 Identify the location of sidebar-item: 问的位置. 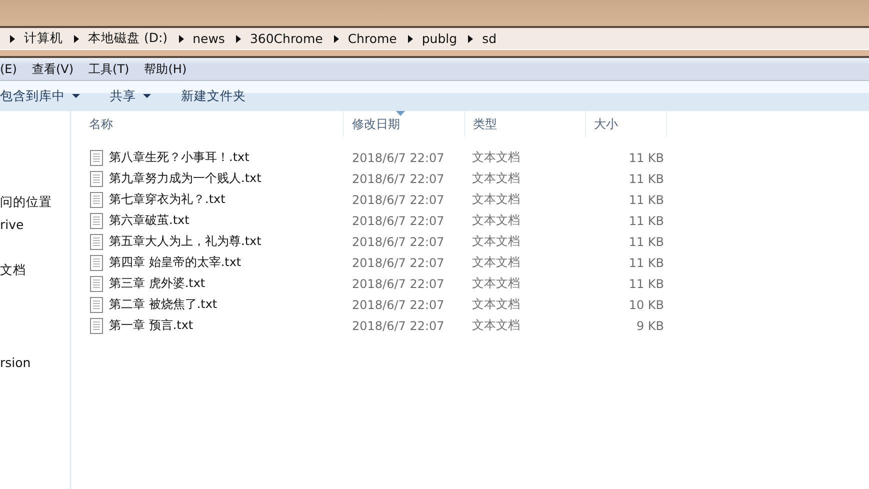
(35, 202).